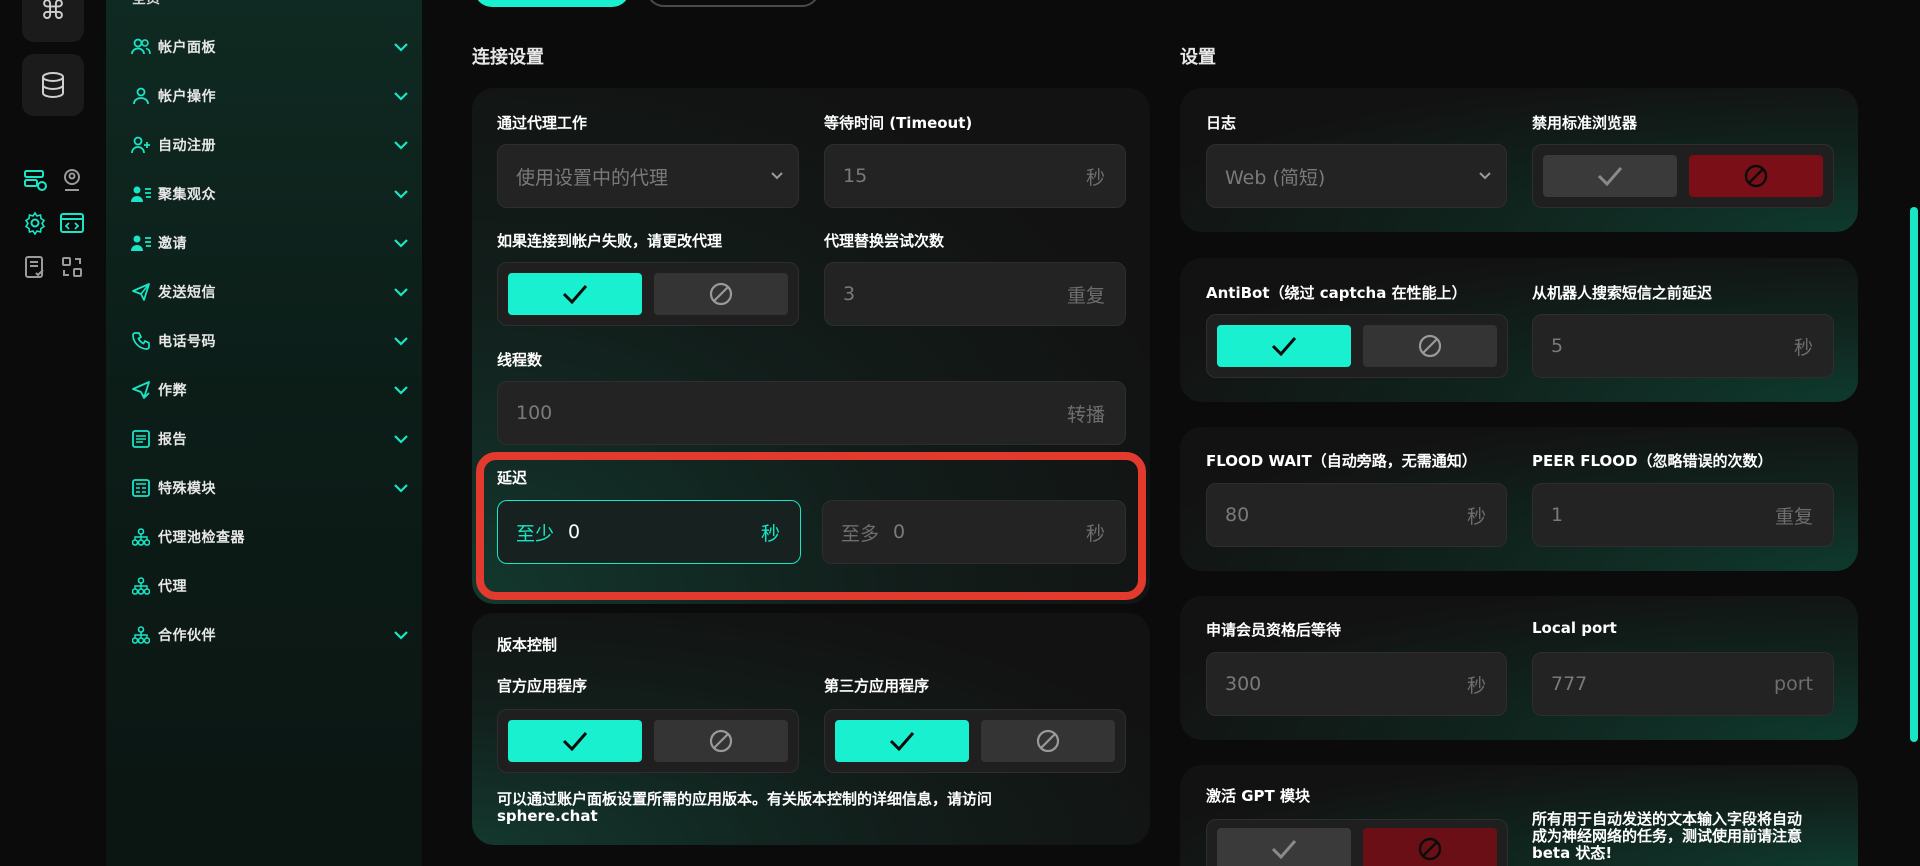 The height and width of the screenshot is (866, 1920). Describe the element at coordinates (552, 3) in the screenshot. I see `primary-action-button` at that location.